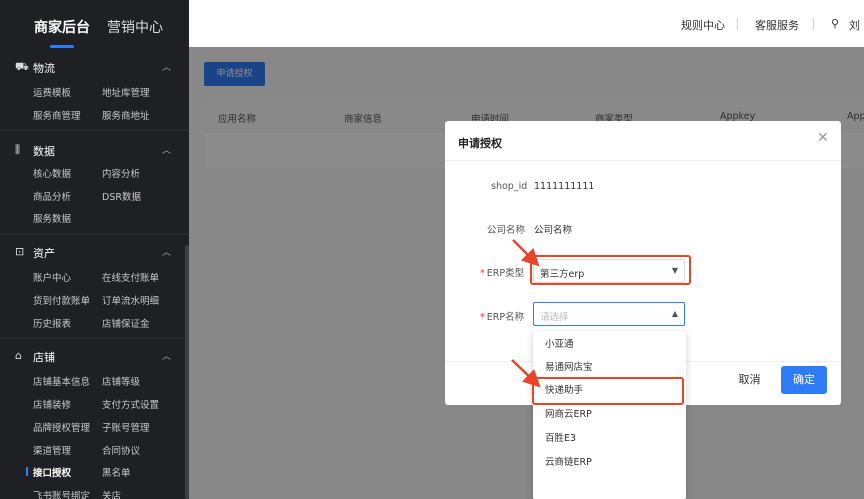 The width and height of the screenshot is (864, 499). What do you see at coordinates (61, 381) in the screenshot?
I see `sidebar-item: 店铺基本信息` at bounding box center [61, 381].